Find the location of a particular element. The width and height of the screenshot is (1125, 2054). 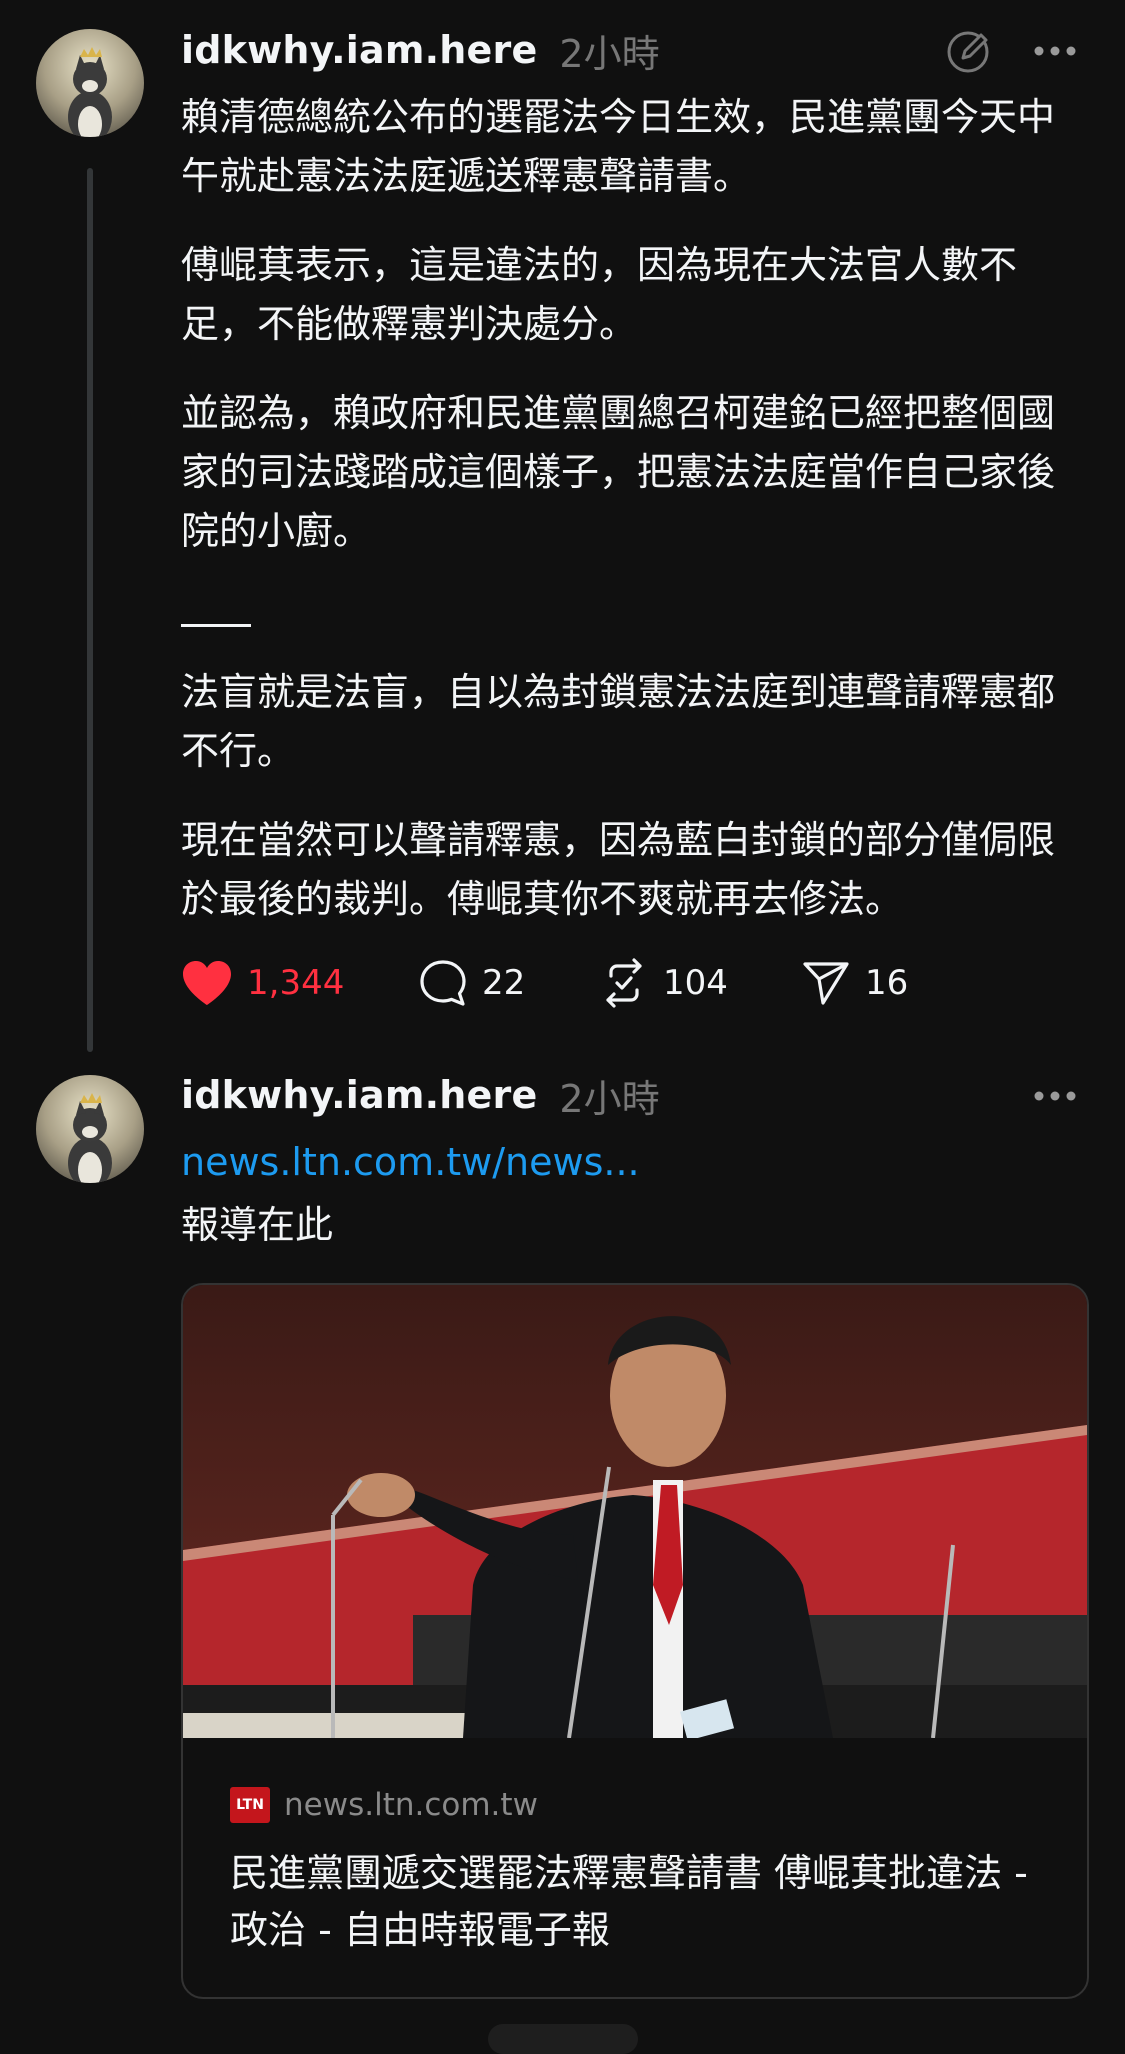

reply-button: 22 is located at coordinates (508, 983).